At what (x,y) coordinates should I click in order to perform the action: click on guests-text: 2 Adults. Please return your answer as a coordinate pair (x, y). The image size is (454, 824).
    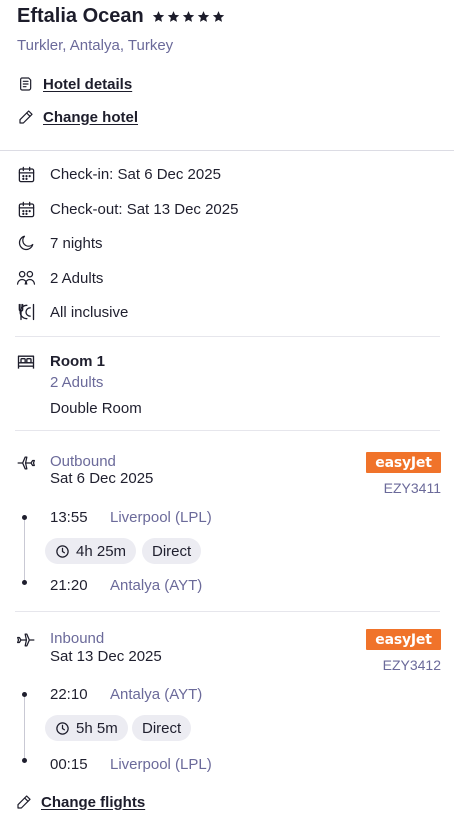
    Looking at the image, I should click on (77, 278).